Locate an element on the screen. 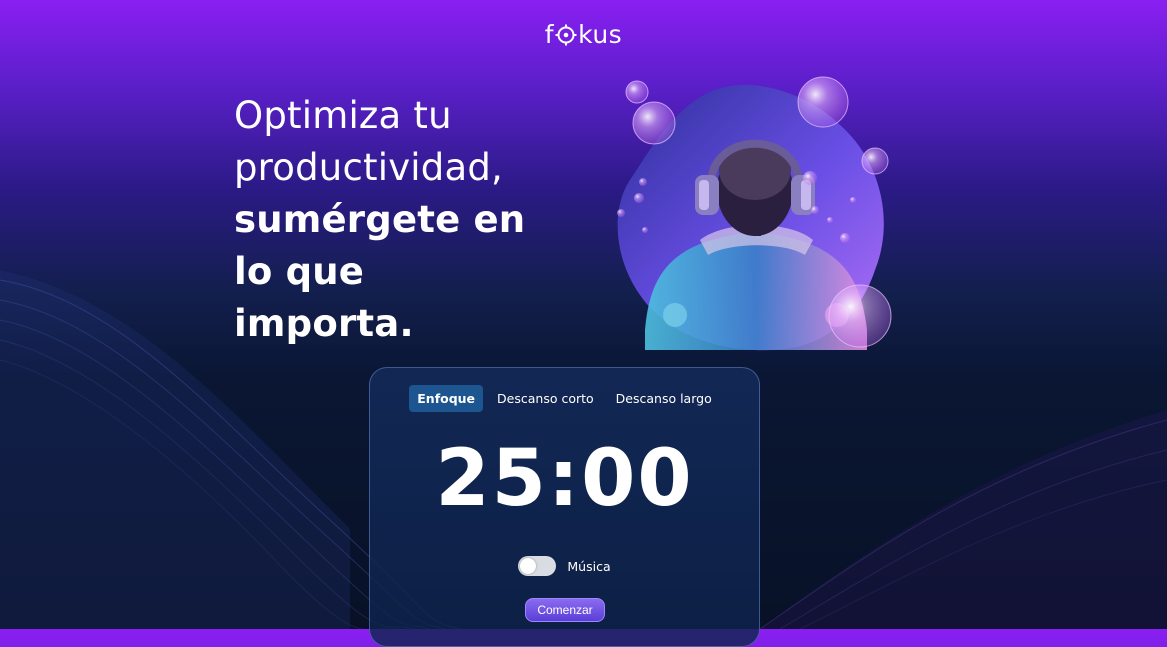 Image resolution: width=1167 pixels, height=647 pixels. logo-text-end: kus is located at coordinates (600, 34).